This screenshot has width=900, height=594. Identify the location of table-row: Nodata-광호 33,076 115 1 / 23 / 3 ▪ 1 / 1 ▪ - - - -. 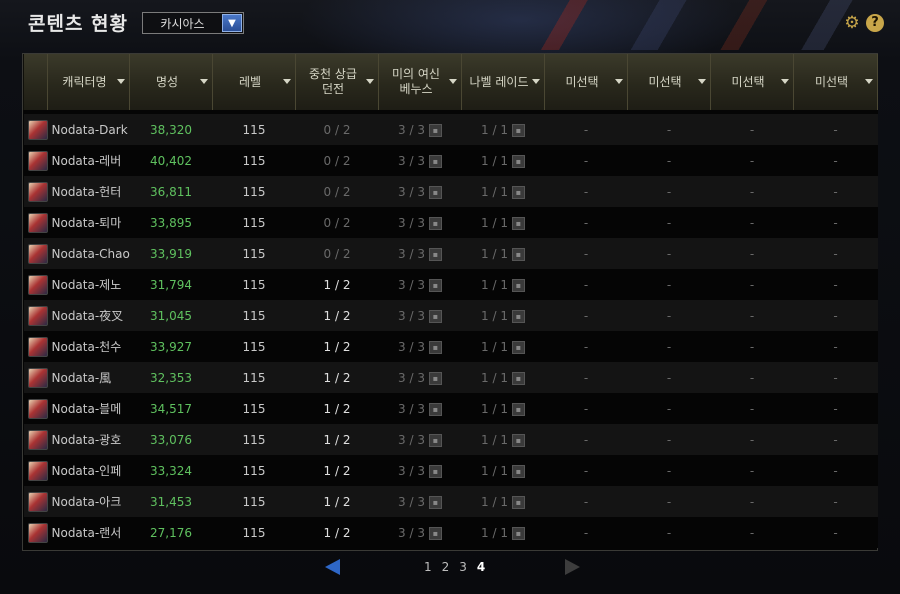
(450, 439).